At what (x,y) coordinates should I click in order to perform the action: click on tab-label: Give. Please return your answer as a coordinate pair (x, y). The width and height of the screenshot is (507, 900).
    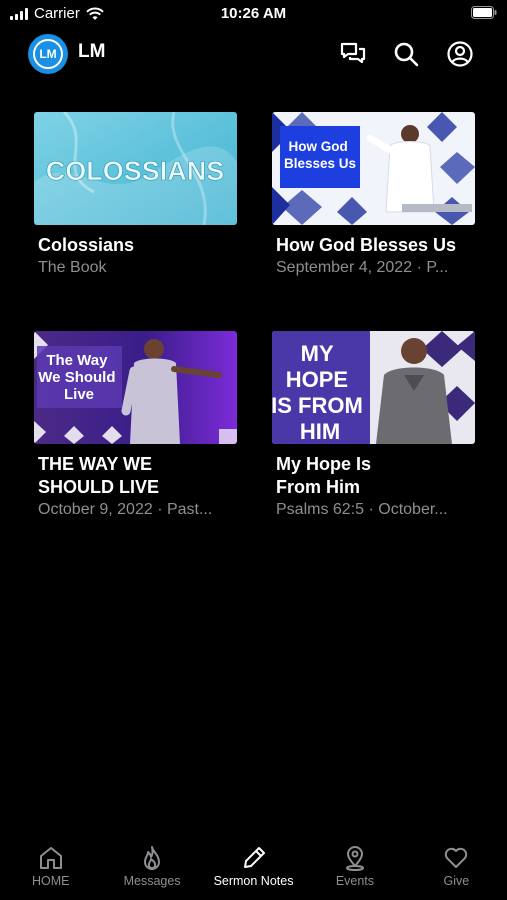
    Looking at the image, I should click on (456, 881).